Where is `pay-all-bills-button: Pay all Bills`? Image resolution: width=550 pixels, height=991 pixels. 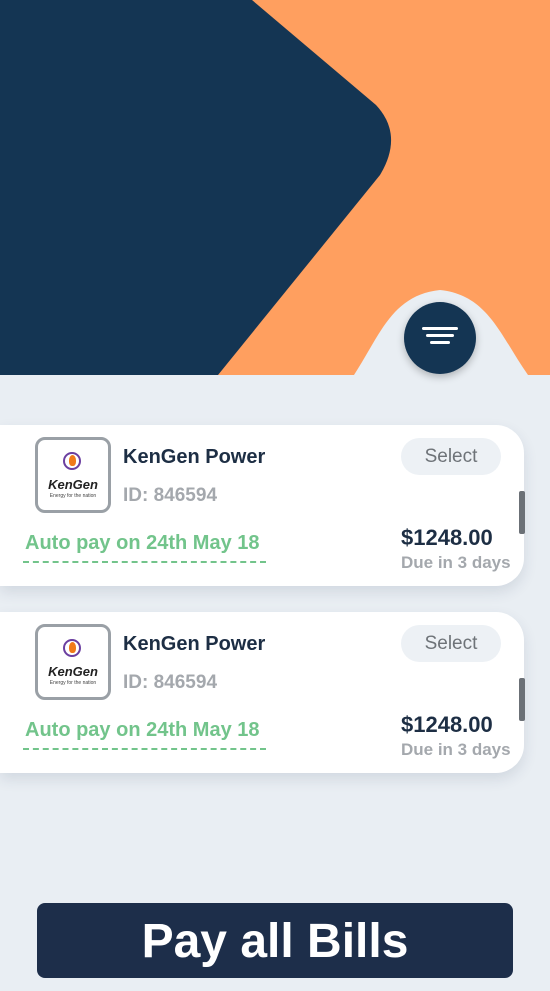
pay-all-bills-button: Pay all Bills is located at coordinates (275, 940).